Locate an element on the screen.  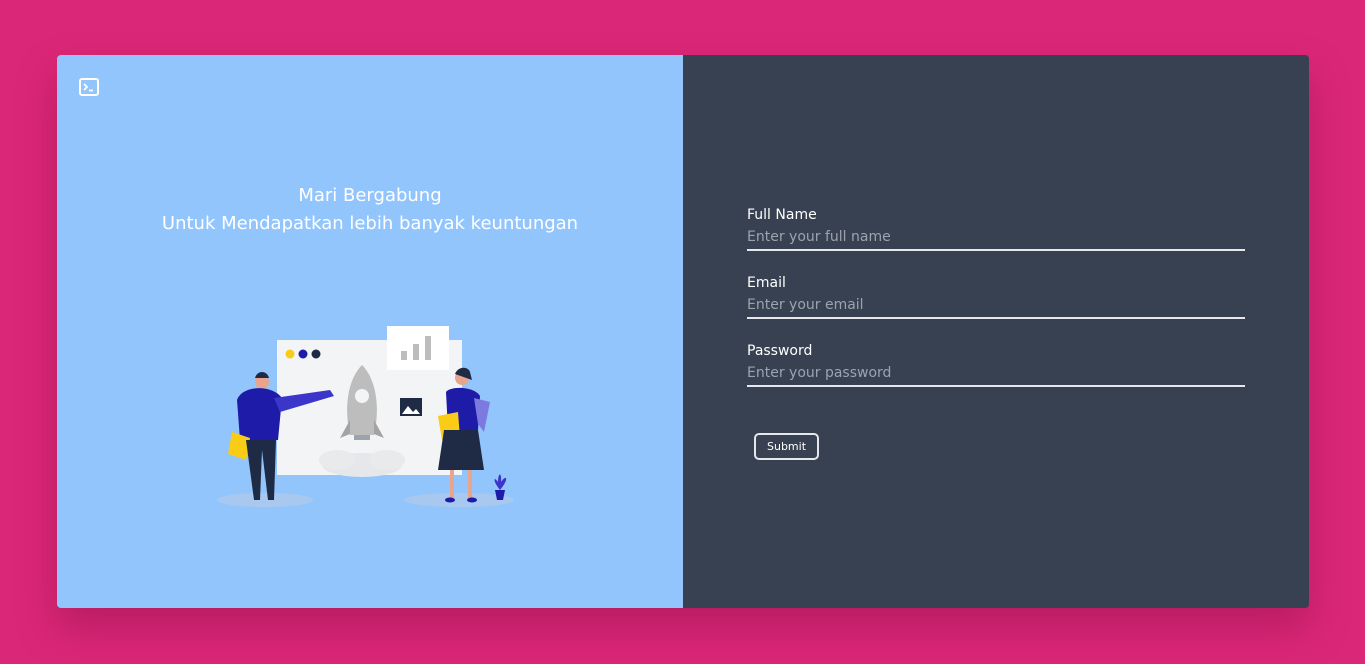
email-input is located at coordinates (996, 306).